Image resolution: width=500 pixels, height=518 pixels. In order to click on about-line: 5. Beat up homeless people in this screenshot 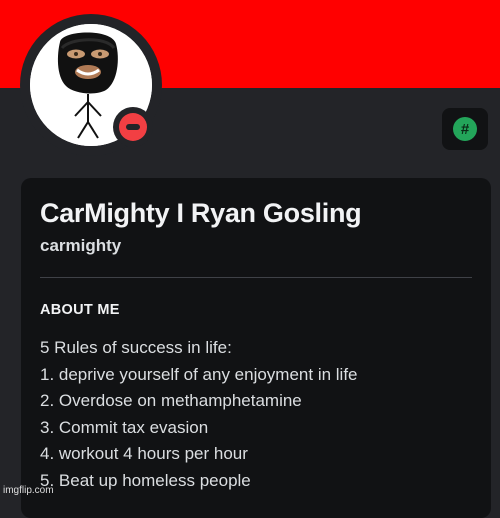, I will do `click(145, 480)`.